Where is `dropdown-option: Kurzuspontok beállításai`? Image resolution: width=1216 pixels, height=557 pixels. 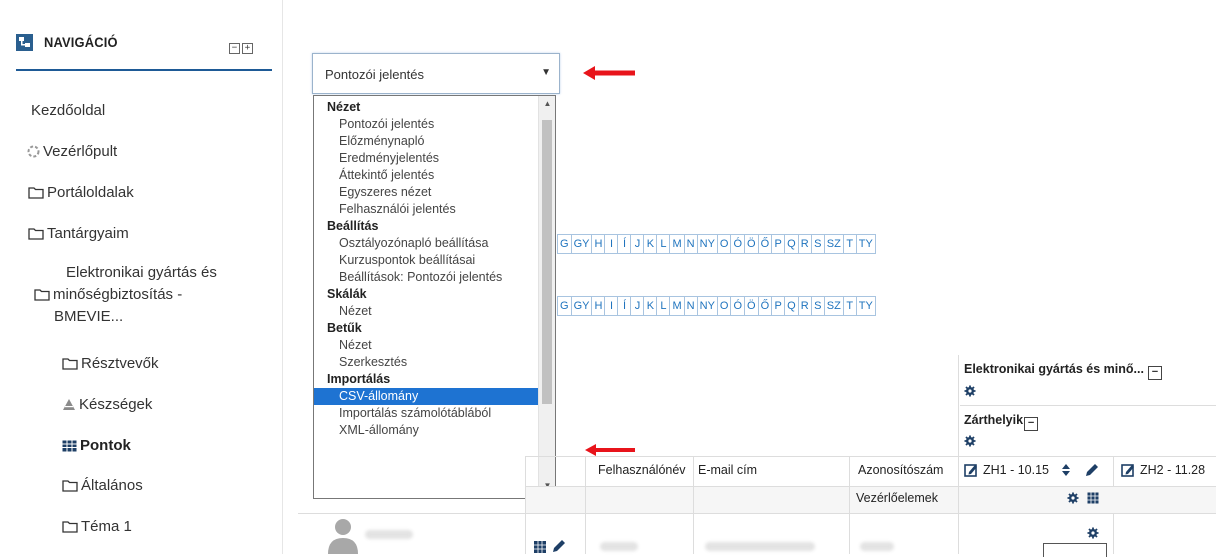 dropdown-option: Kurzuspontok beállításai is located at coordinates (426, 260).